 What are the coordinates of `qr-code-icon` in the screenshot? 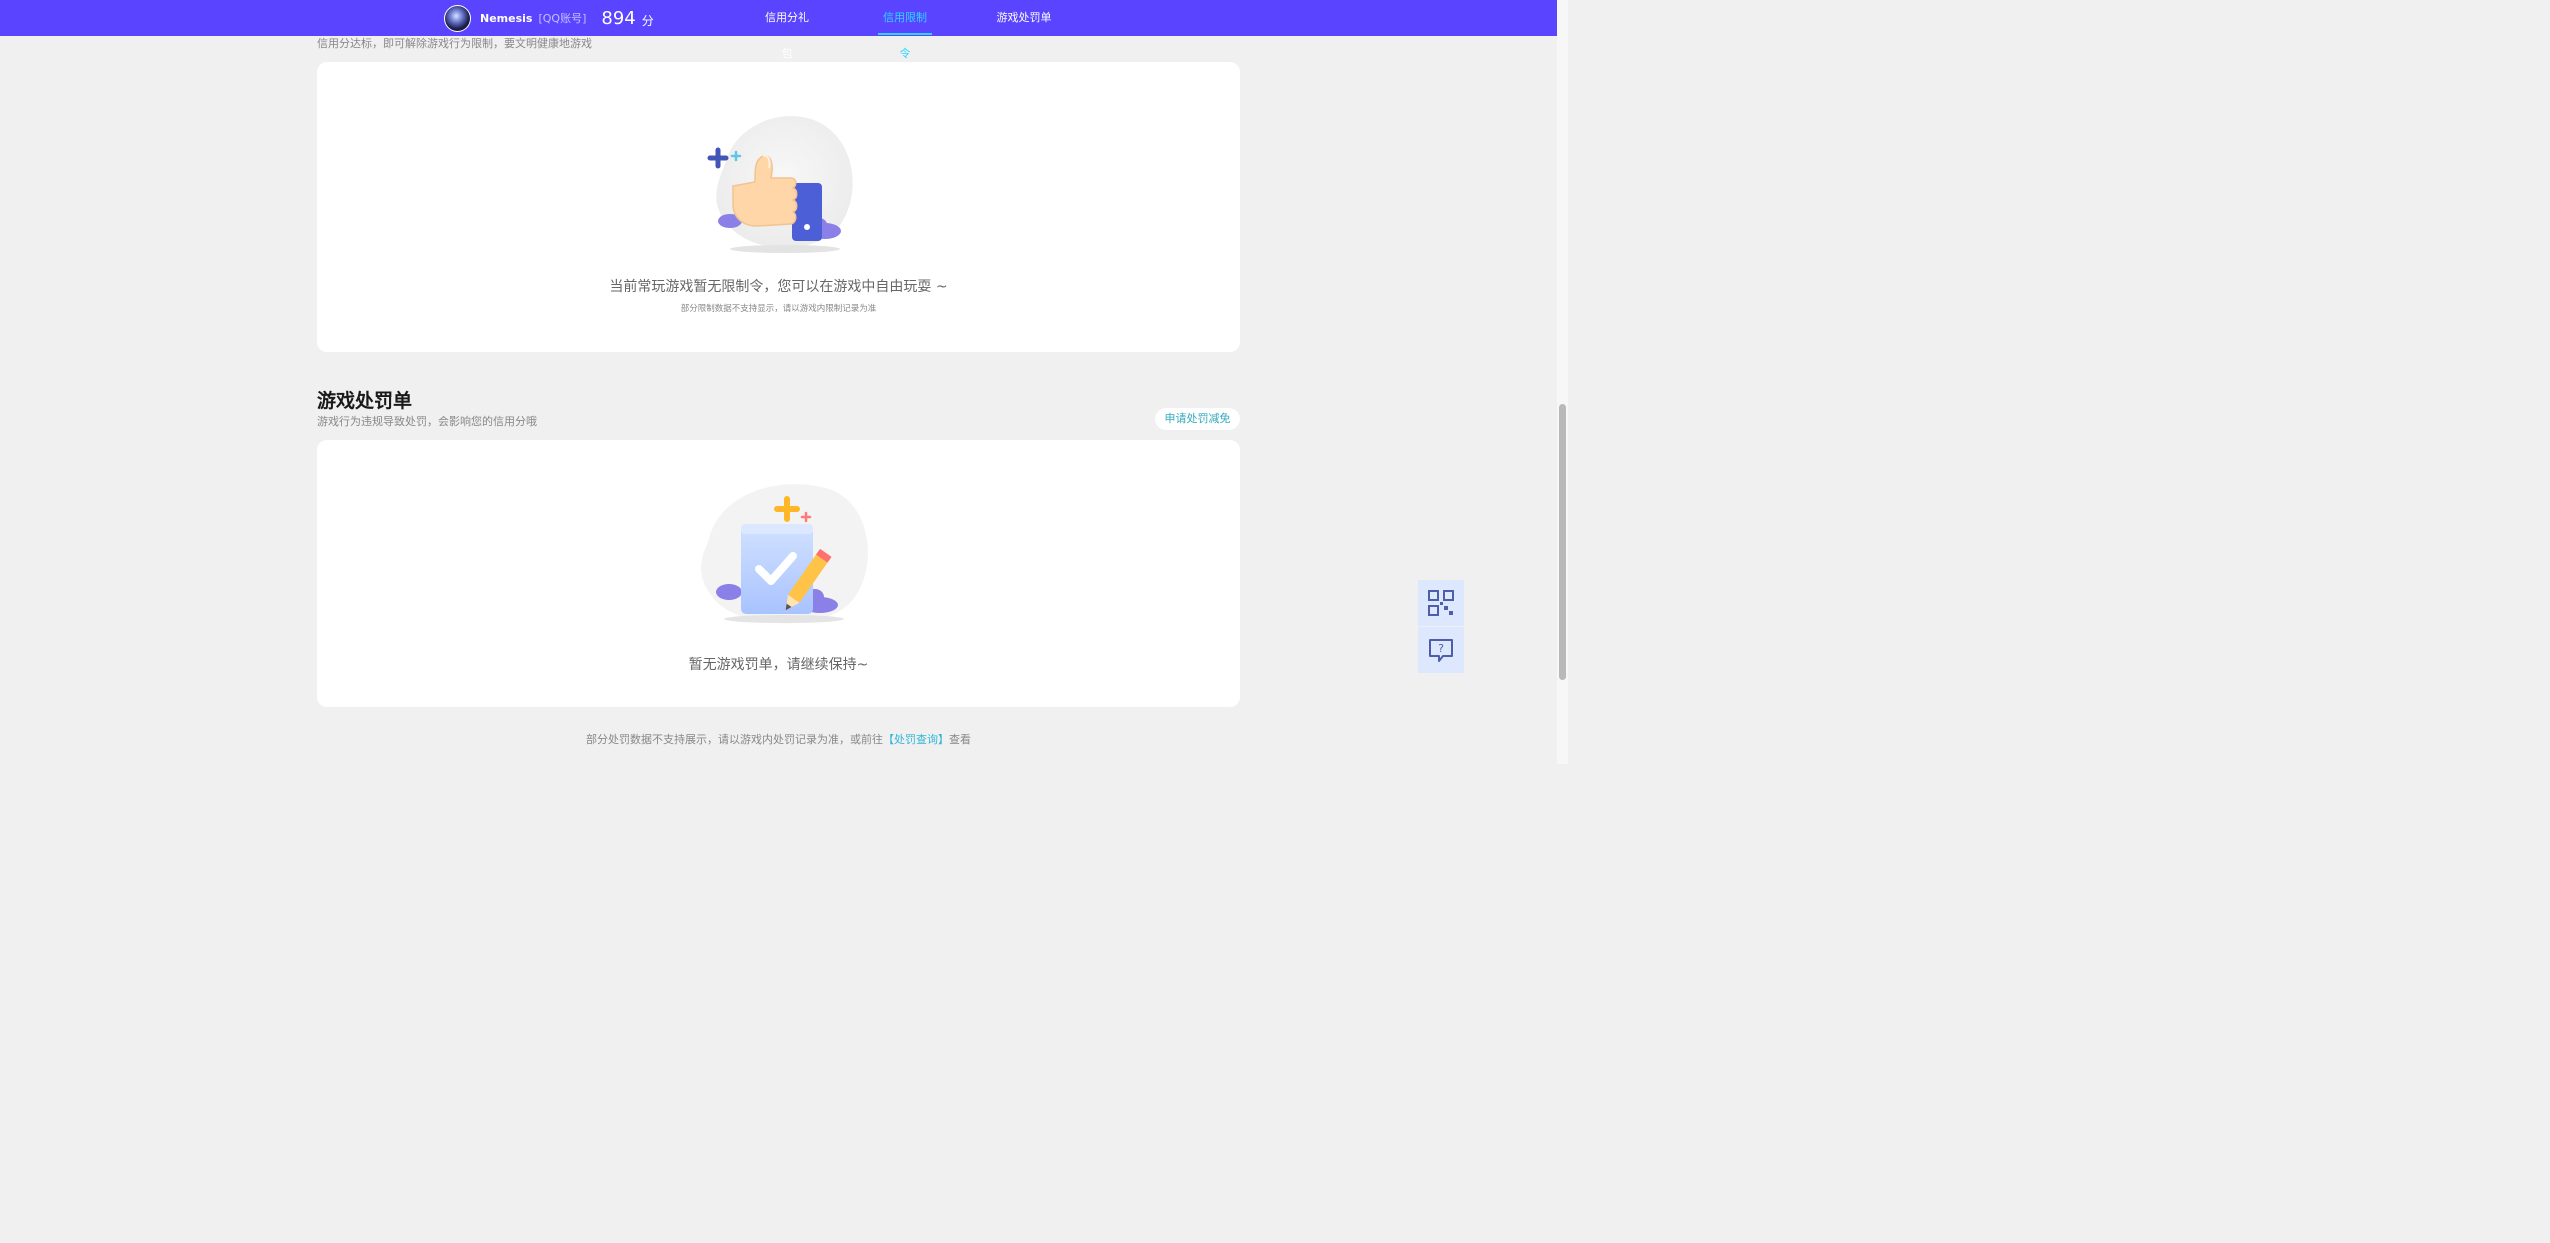 It's located at (1441, 603).